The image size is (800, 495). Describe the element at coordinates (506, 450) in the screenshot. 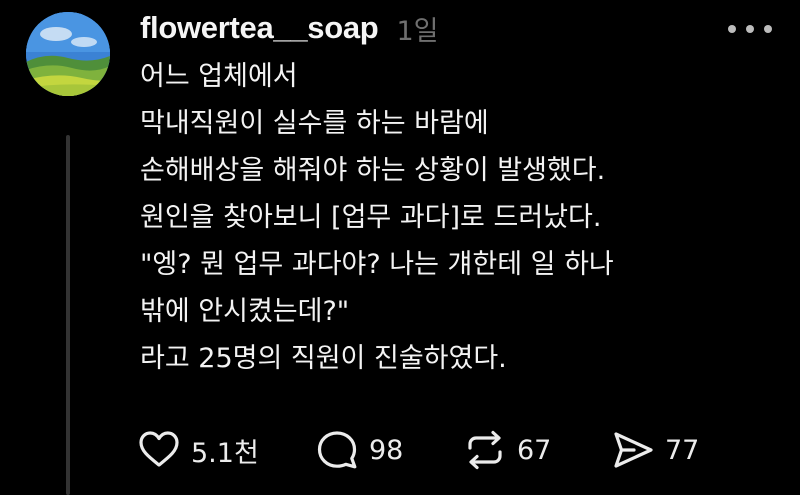

I see `repost-button: 67` at that location.